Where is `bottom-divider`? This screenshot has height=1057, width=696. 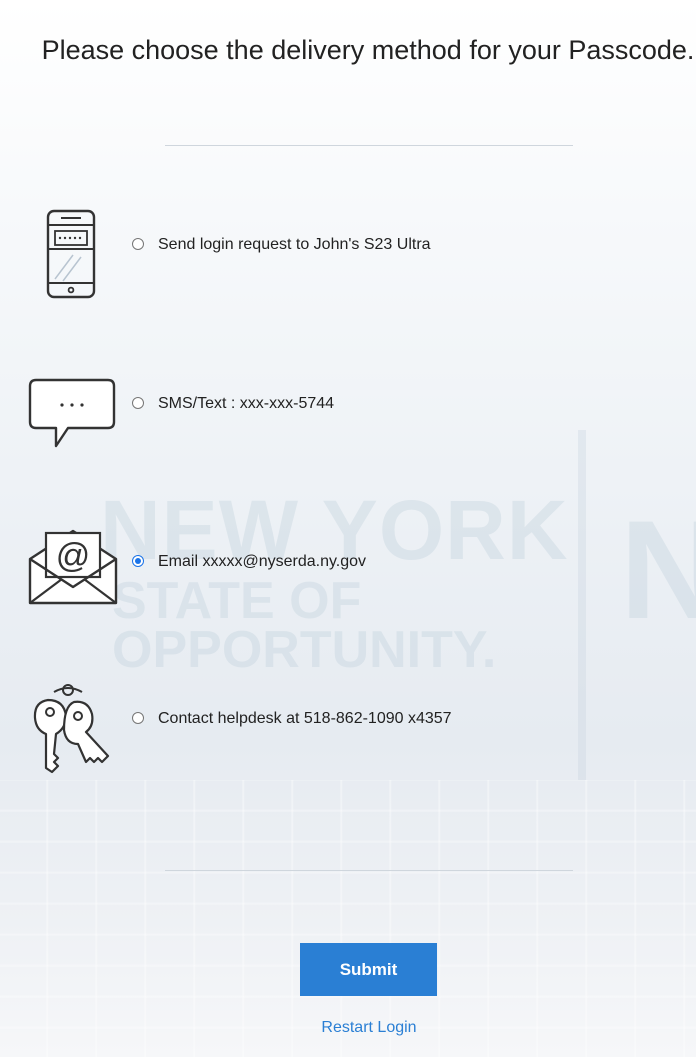 bottom-divider is located at coordinates (369, 870).